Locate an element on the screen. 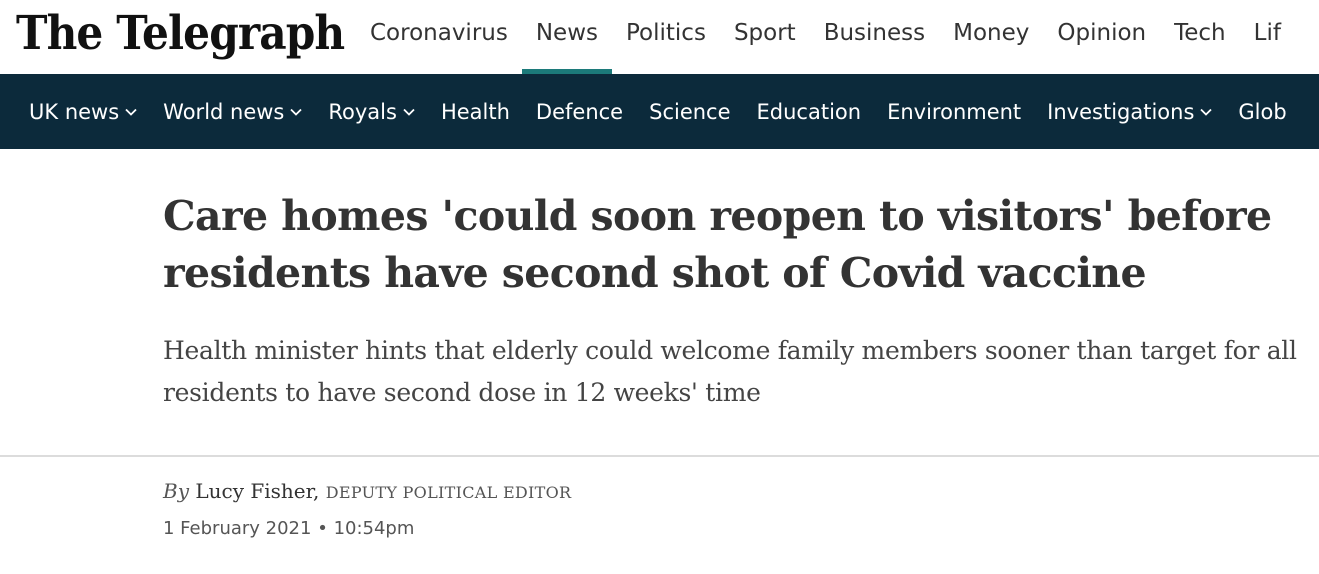 The width and height of the screenshot is (1319, 574). section-nav-label: Glob is located at coordinates (1262, 111).